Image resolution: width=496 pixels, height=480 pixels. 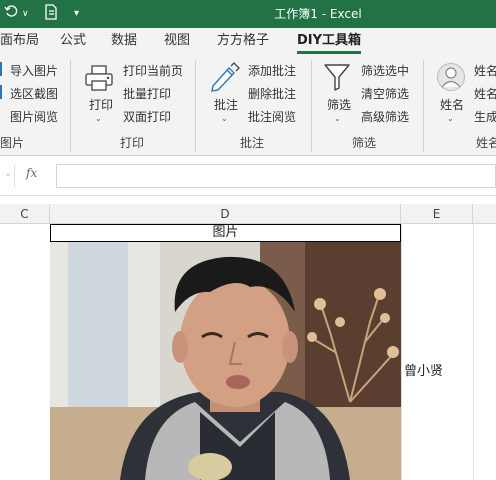 I want to click on name-generate-button: 生成, so click(x=485, y=117).